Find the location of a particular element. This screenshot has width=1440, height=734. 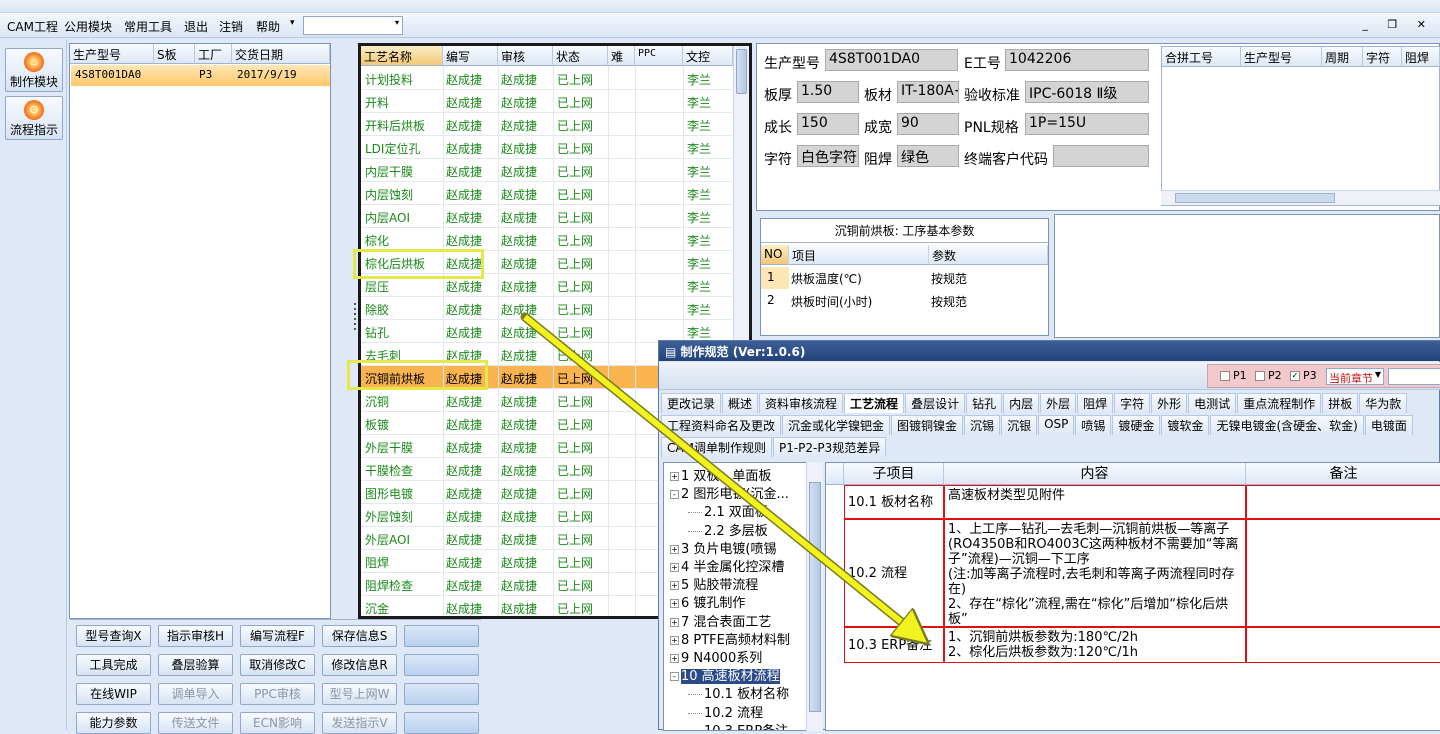

tab: 阻焊 is located at coordinates (1095, 403).